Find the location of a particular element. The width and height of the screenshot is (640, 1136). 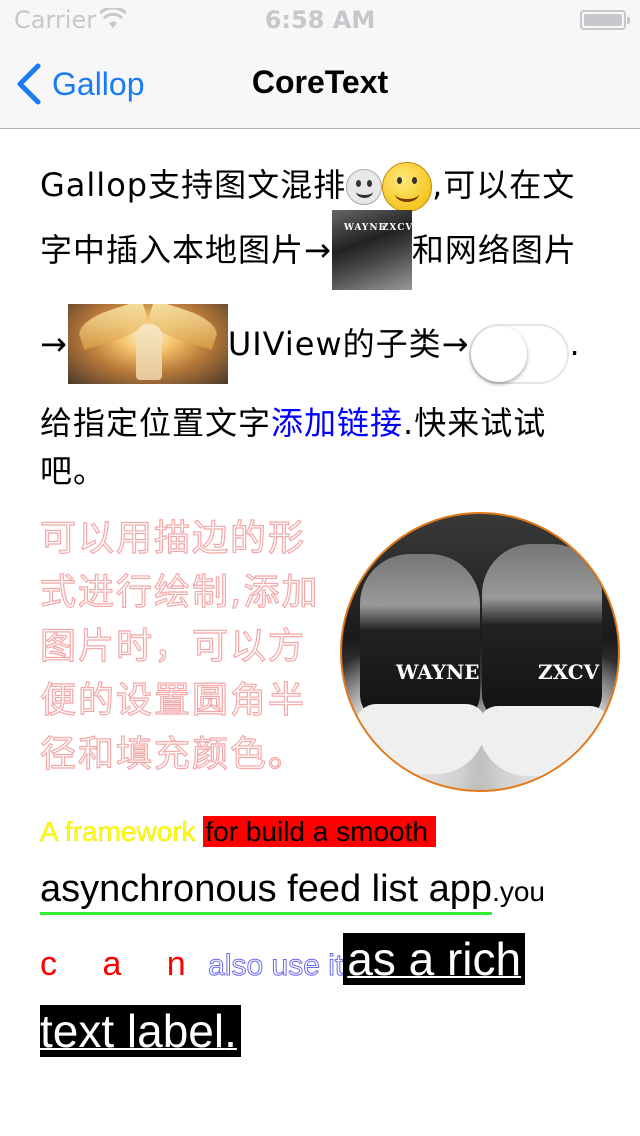

page-title: CoreText is located at coordinates (320, 82).